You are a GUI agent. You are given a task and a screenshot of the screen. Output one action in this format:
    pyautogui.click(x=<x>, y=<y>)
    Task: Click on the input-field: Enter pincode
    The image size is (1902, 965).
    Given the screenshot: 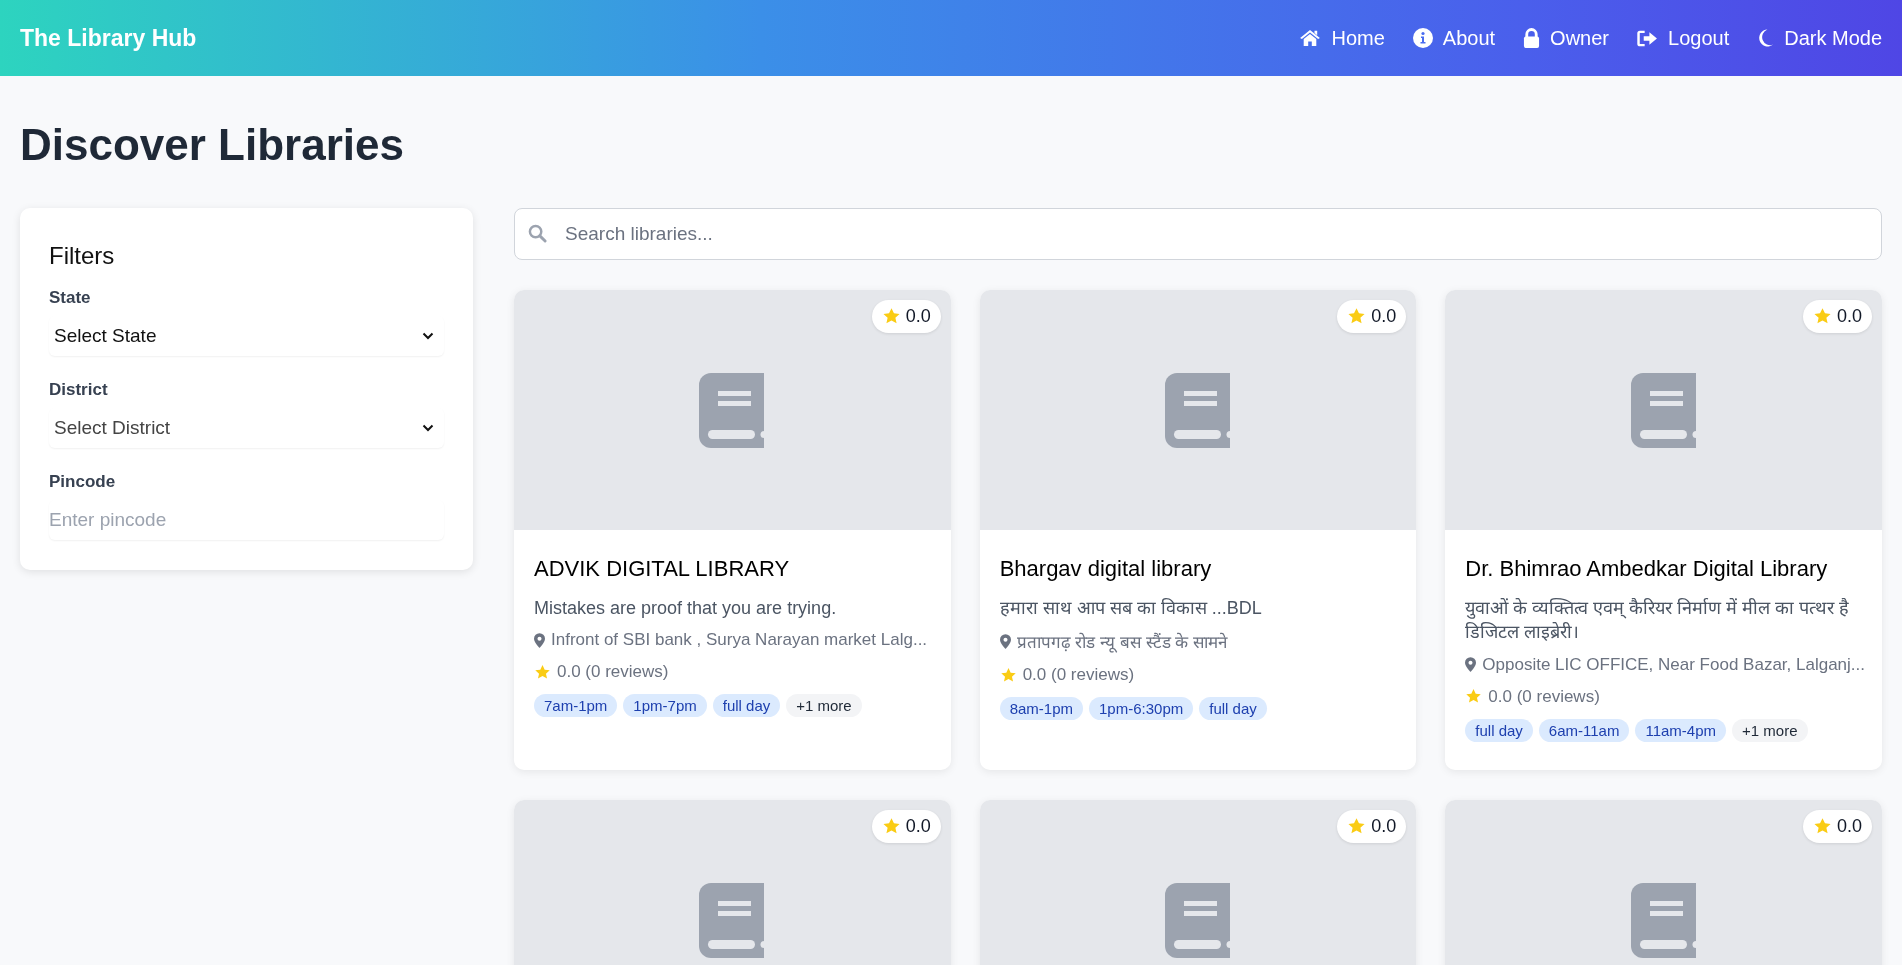 What is the action you would take?
    pyautogui.click(x=246, y=520)
    